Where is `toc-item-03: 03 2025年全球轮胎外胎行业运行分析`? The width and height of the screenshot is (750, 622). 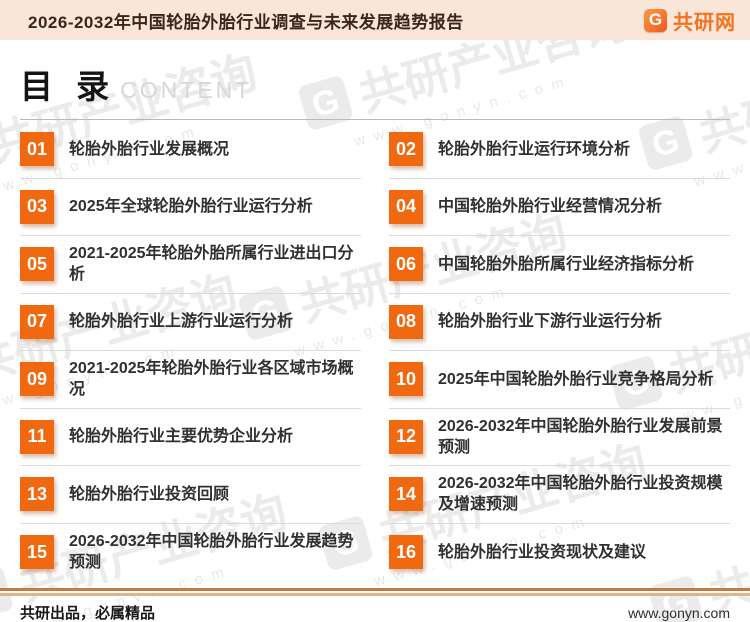
toc-item-03: 03 2025年全球轮胎外胎行业运行分析 is located at coordinates (190, 207).